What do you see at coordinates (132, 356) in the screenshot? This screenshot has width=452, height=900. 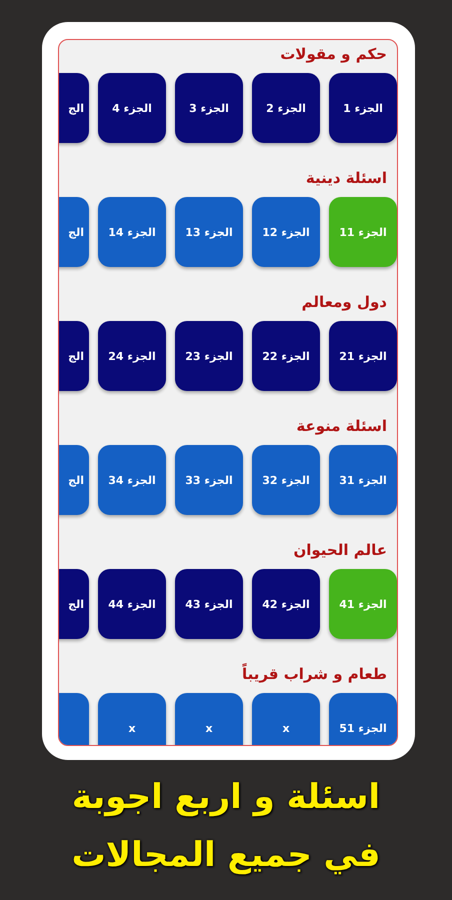 I see `level-tile: الجزء 24` at bounding box center [132, 356].